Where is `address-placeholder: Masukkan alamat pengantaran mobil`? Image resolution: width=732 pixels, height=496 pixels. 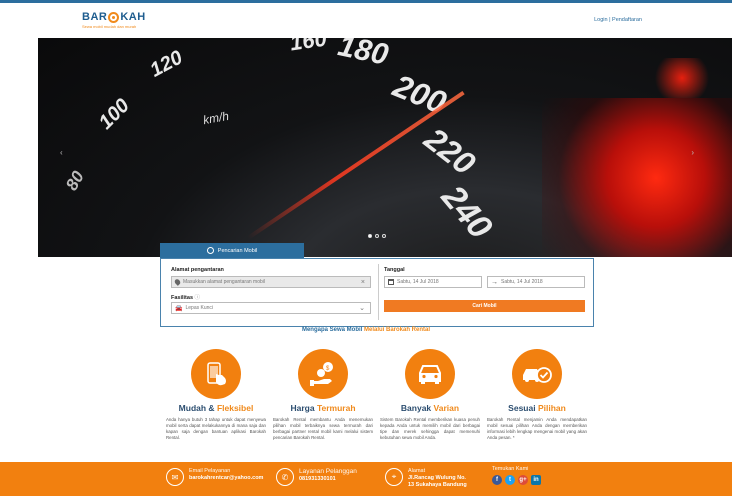 address-placeholder: Masukkan alamat pengantaran mobil is located at coordinates (224, 282).